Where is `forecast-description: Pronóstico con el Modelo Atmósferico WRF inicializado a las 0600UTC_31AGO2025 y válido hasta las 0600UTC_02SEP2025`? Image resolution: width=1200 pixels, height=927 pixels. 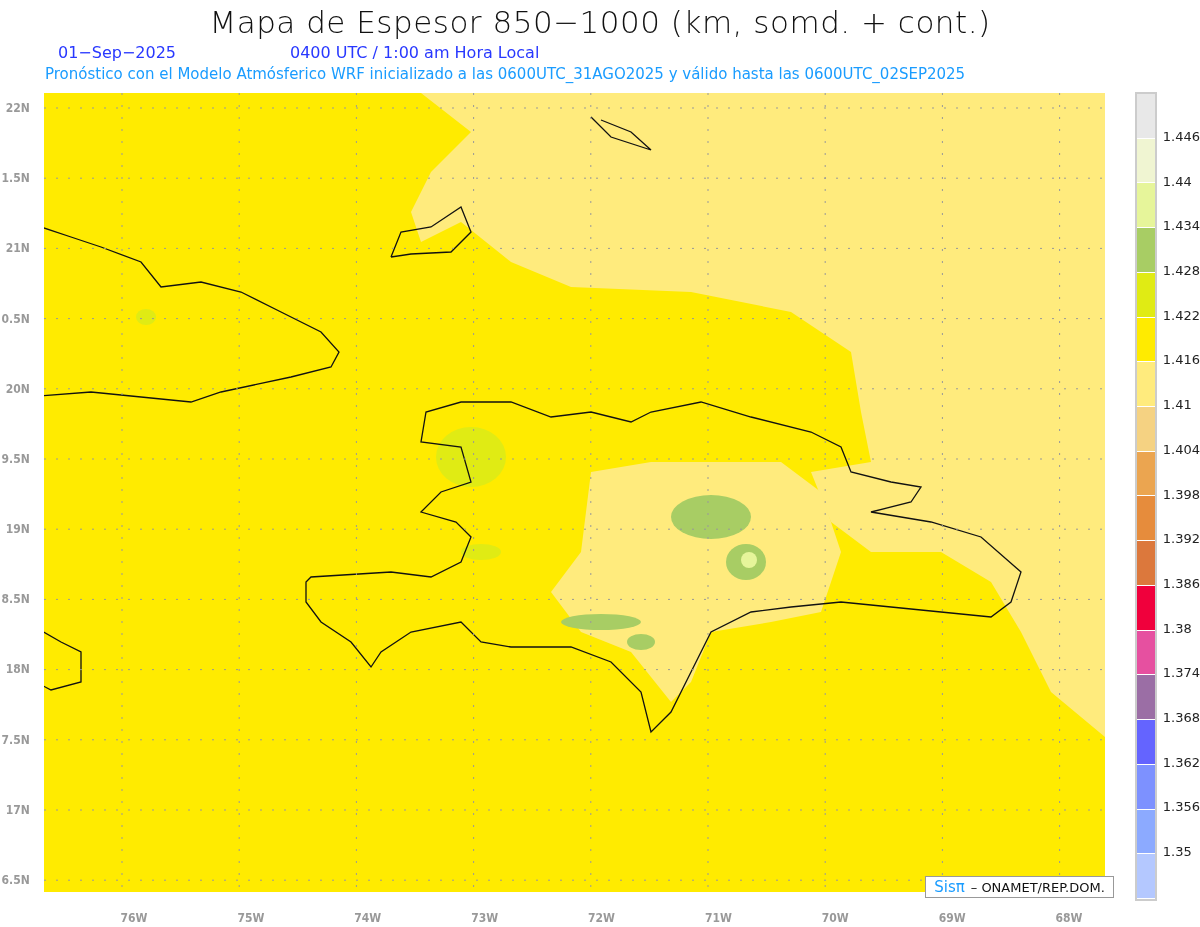
forecast-description: Pronóstico con el Modelo Atmósferico WRF inicializado a las 0600UTC_31AGO2025 y válido hasta las 0600UTC_02SEP2025 is located at coordinates (505, 74).